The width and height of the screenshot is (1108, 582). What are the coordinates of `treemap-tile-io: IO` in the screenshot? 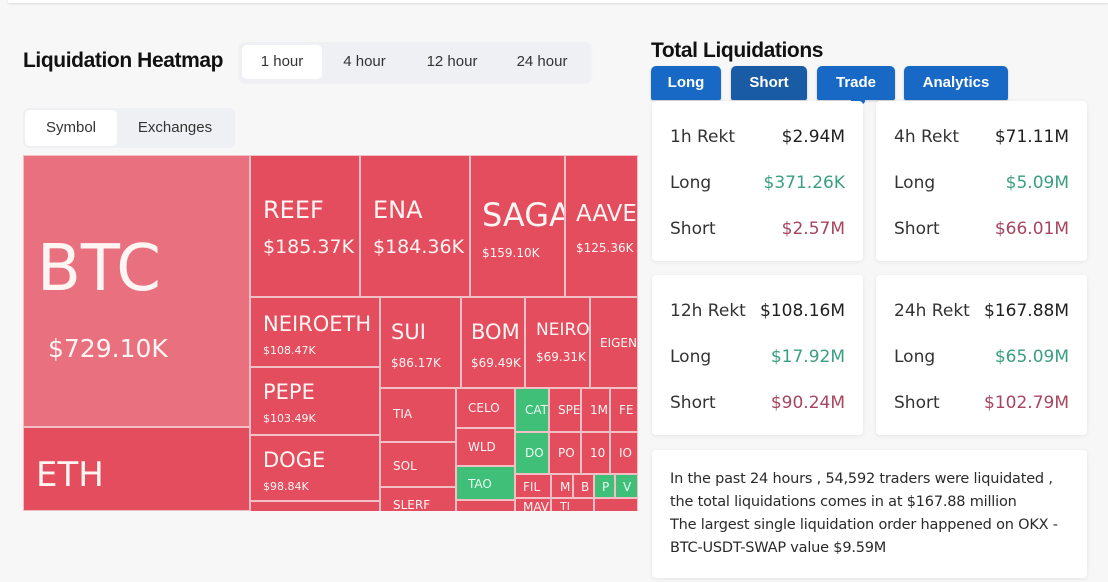 It's located at (624, 453).